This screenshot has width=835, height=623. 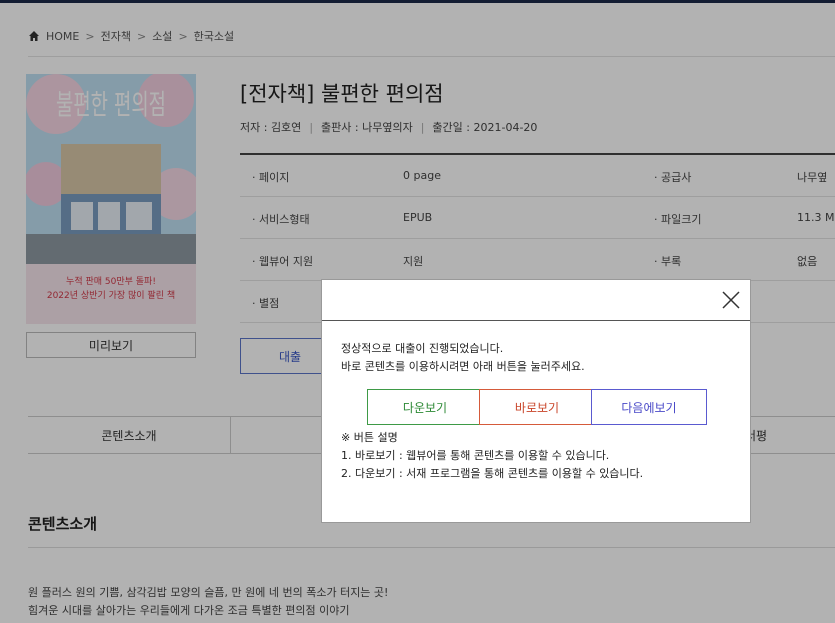 I want to click on download-view-button: 다운보기, so click(x=425, y=407).